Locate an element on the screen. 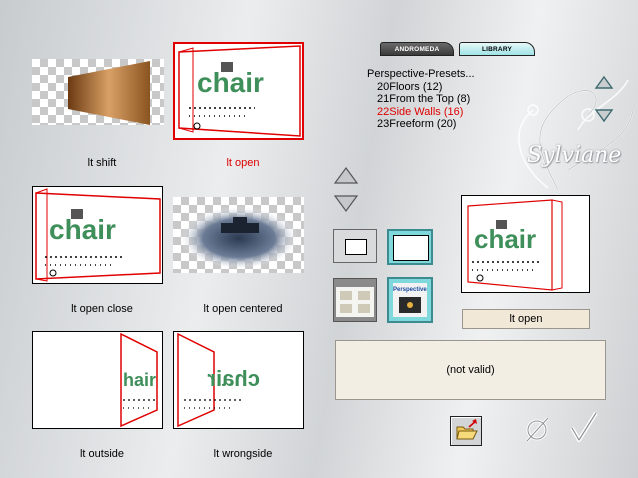  preset-item: 21From the Top (8) is located at coordinates (421, 99).